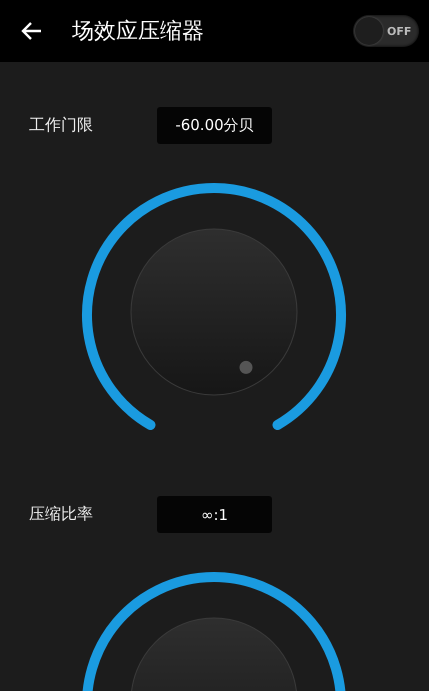 This screenshot has width=429, height=691. What do you see at coordinates (32, 31) in the screenshot?
I see `back-arrow-icon` at bounding box center [32, 31].